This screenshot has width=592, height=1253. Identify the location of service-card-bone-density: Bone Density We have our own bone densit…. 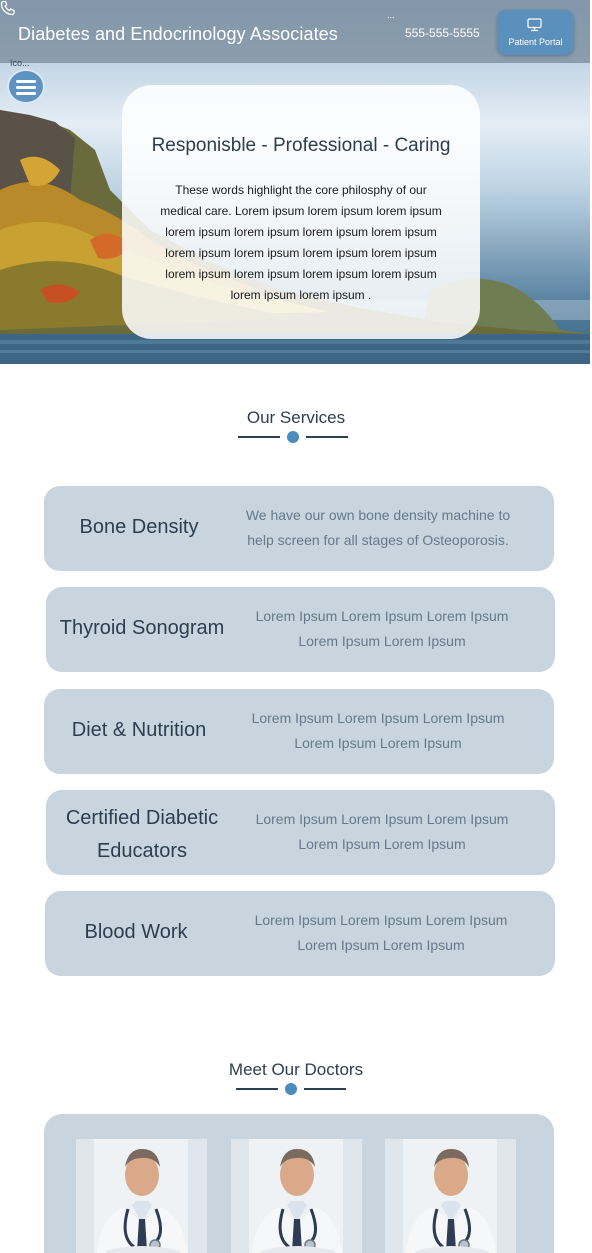
(299, 528).